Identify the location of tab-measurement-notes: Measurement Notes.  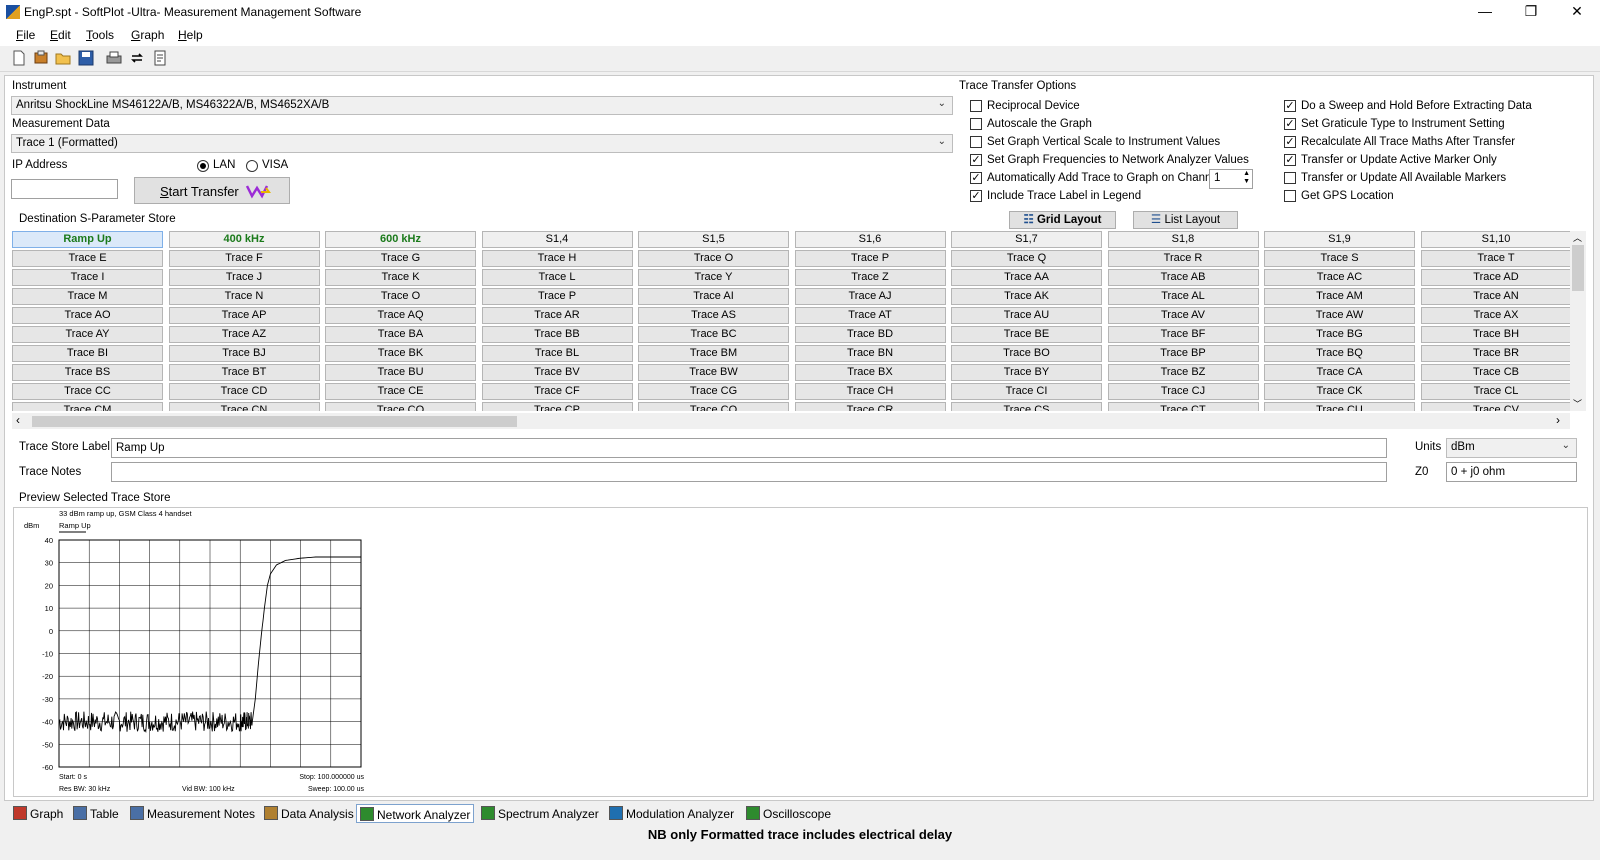
(192, 813).